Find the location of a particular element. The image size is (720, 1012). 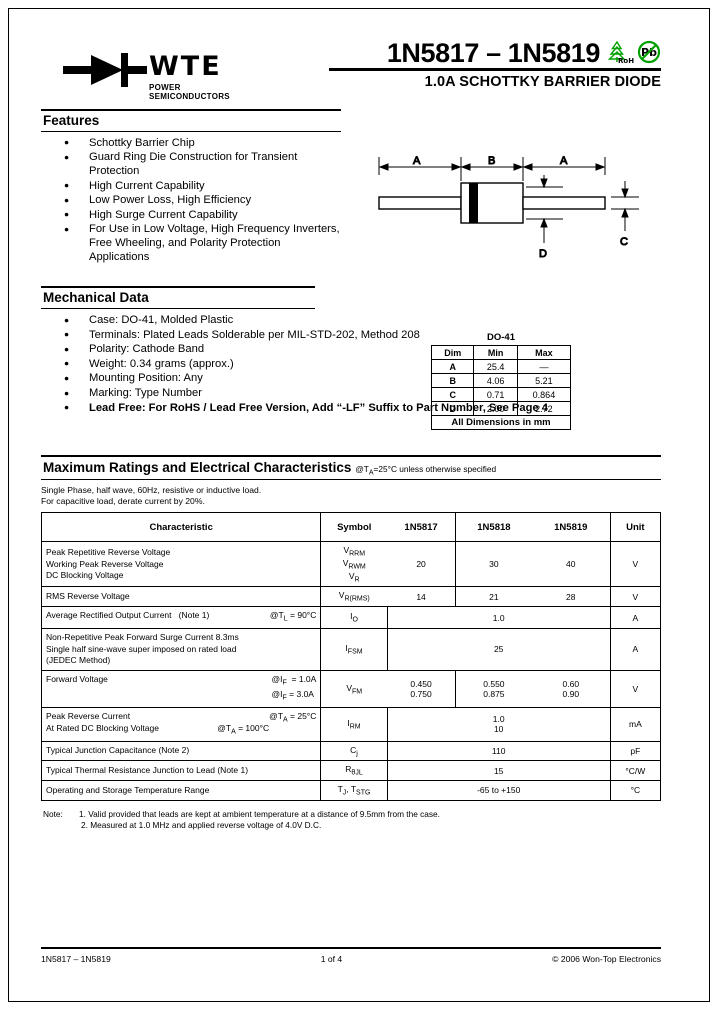

value-merged: 1.0 is located at coordinates (498, 617).